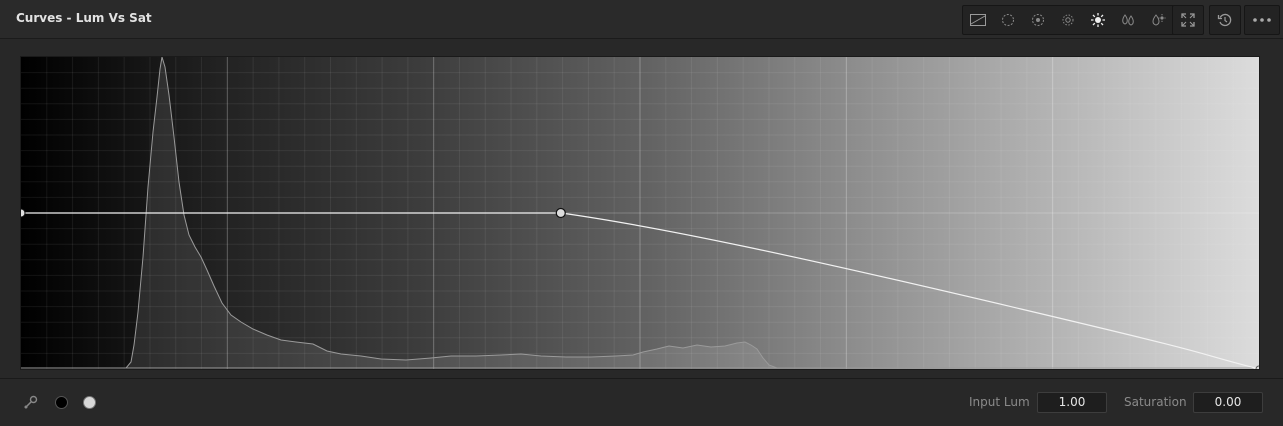 The image size is (1283, 426). I want to click on reset-button, so click(1225, 20).